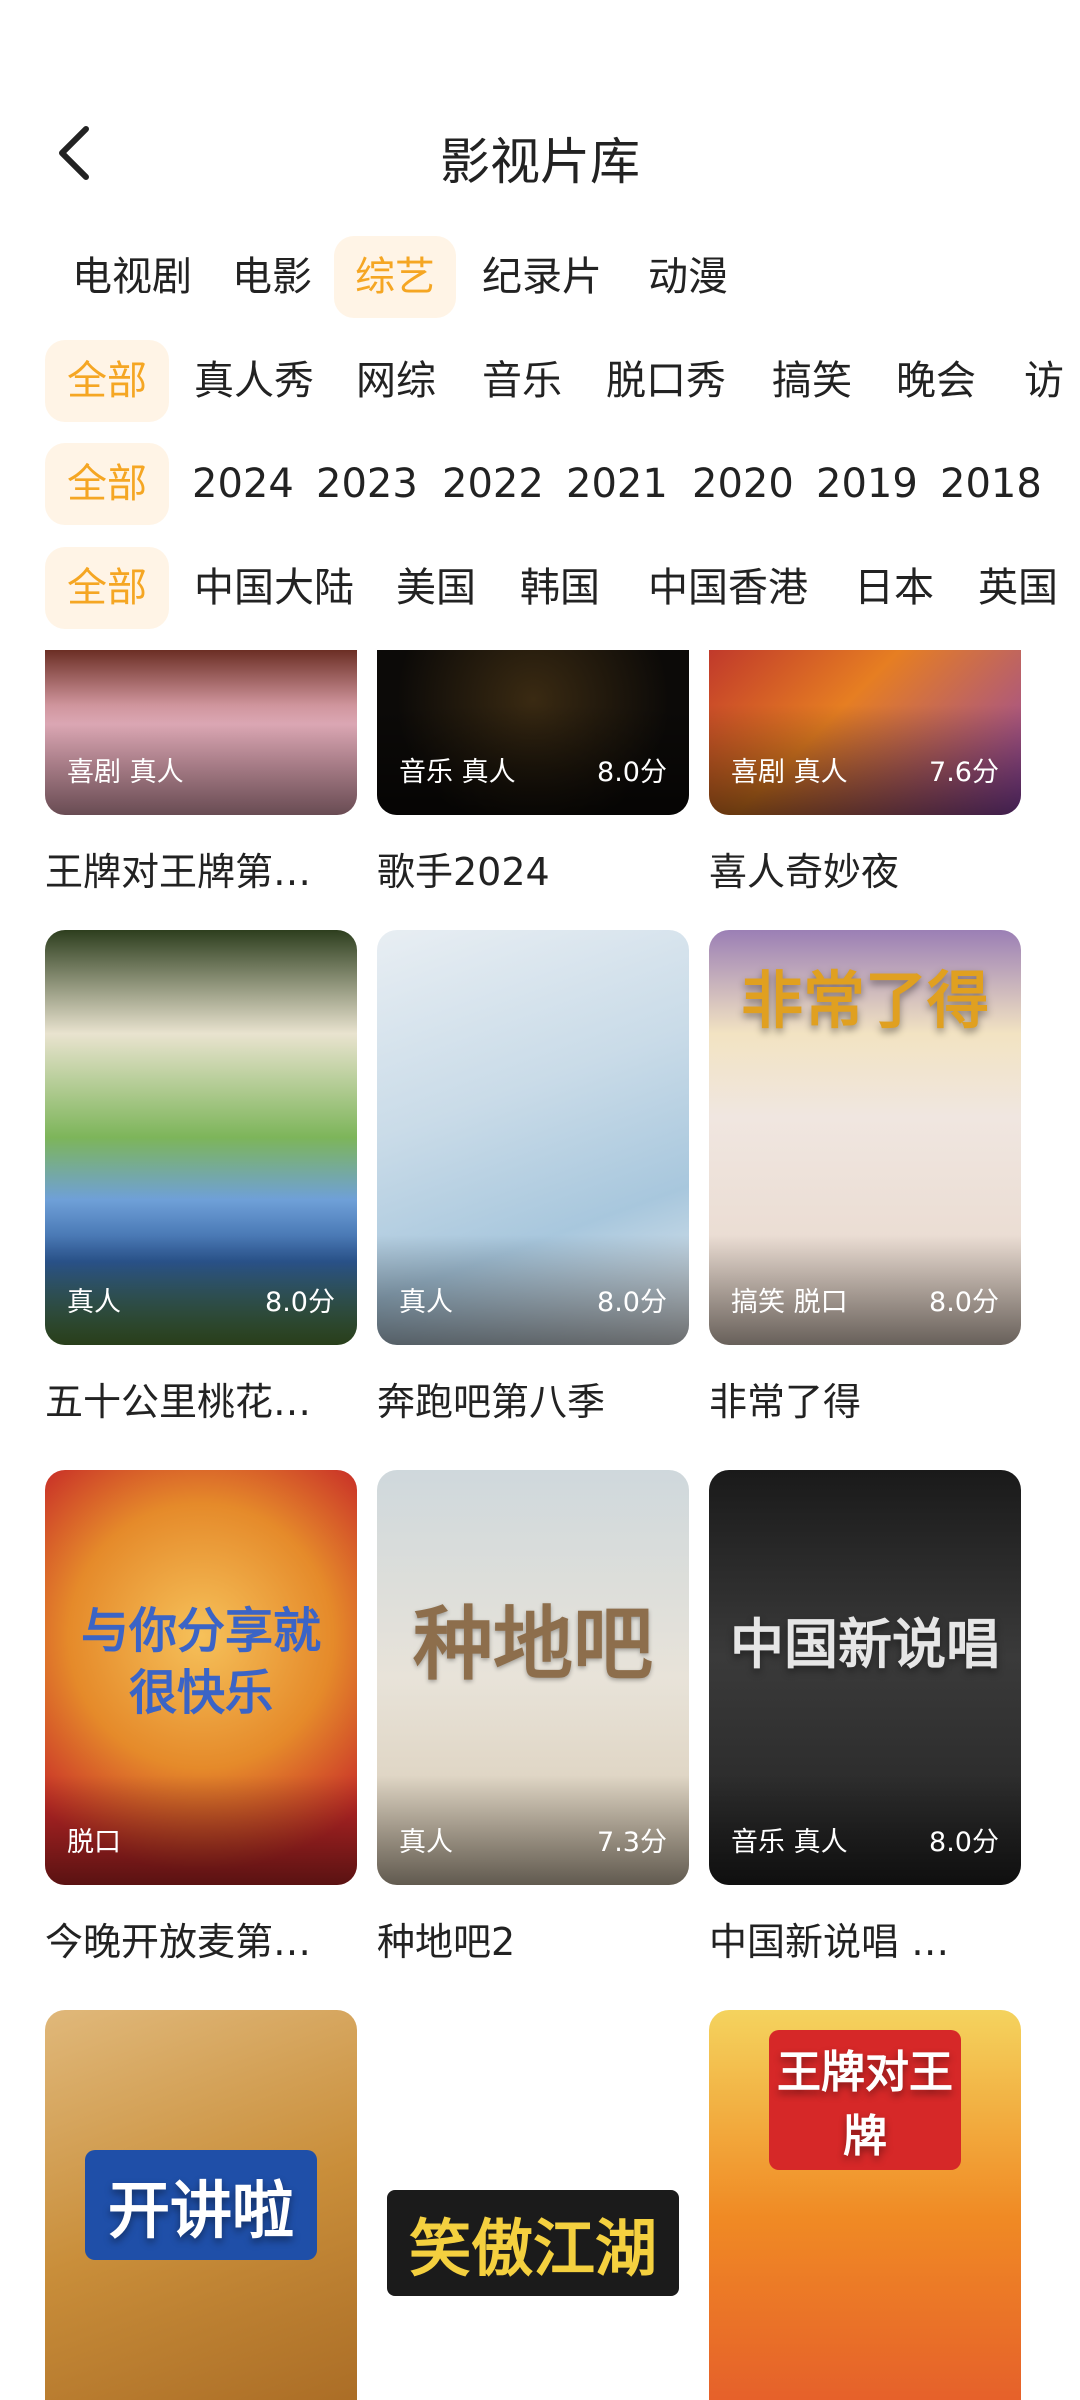 The height and width of the screenshot is (2400, 1080). I want to click on chip-genre-comedy: 搞笑, so click(812, 381).